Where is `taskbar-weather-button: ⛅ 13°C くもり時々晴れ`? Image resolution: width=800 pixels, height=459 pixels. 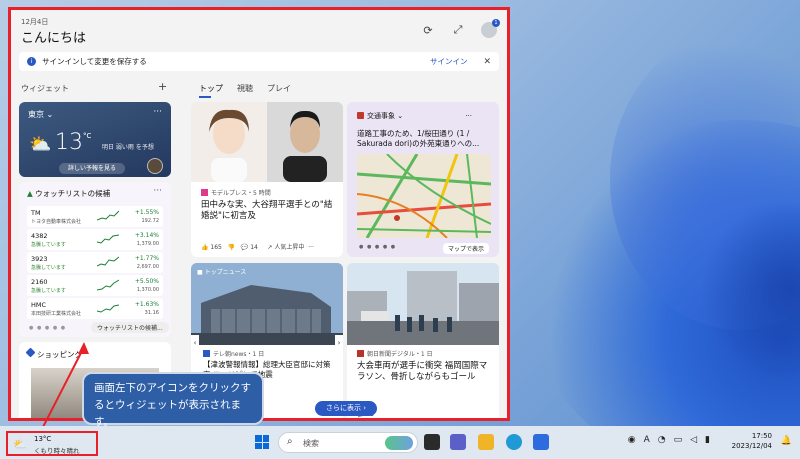
taskbar-weather-button: ⛅ 13°C くもり時々晴れ is located at coordinates (52, 443).